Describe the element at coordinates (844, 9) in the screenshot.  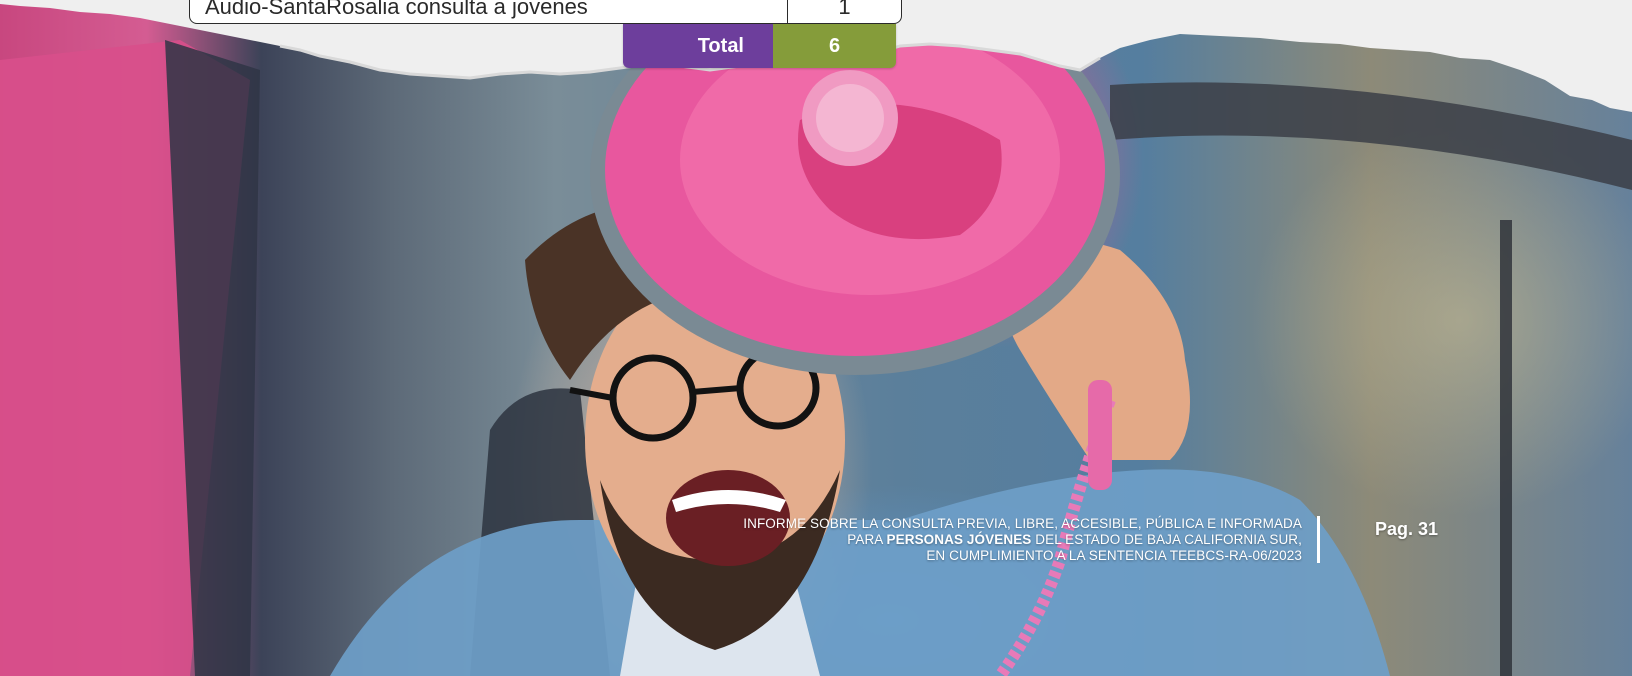
I see `table-cell-count: 1` at that location.